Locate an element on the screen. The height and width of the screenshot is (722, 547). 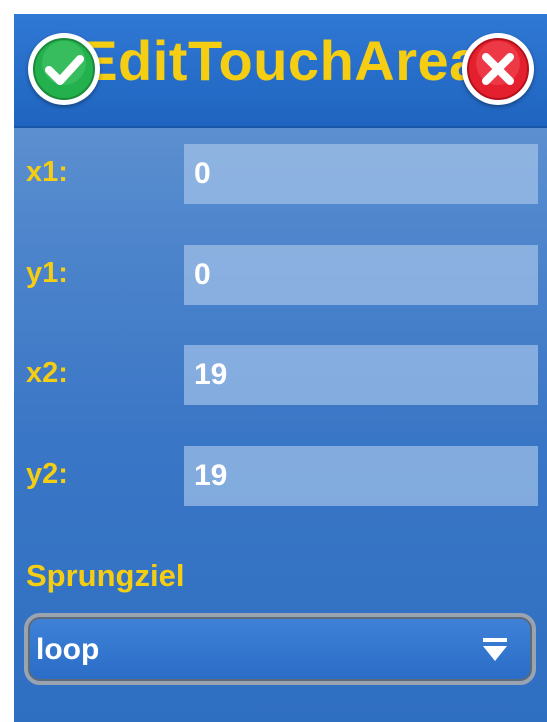
checkmark-circle-icon is located at coordinates (64, 69).